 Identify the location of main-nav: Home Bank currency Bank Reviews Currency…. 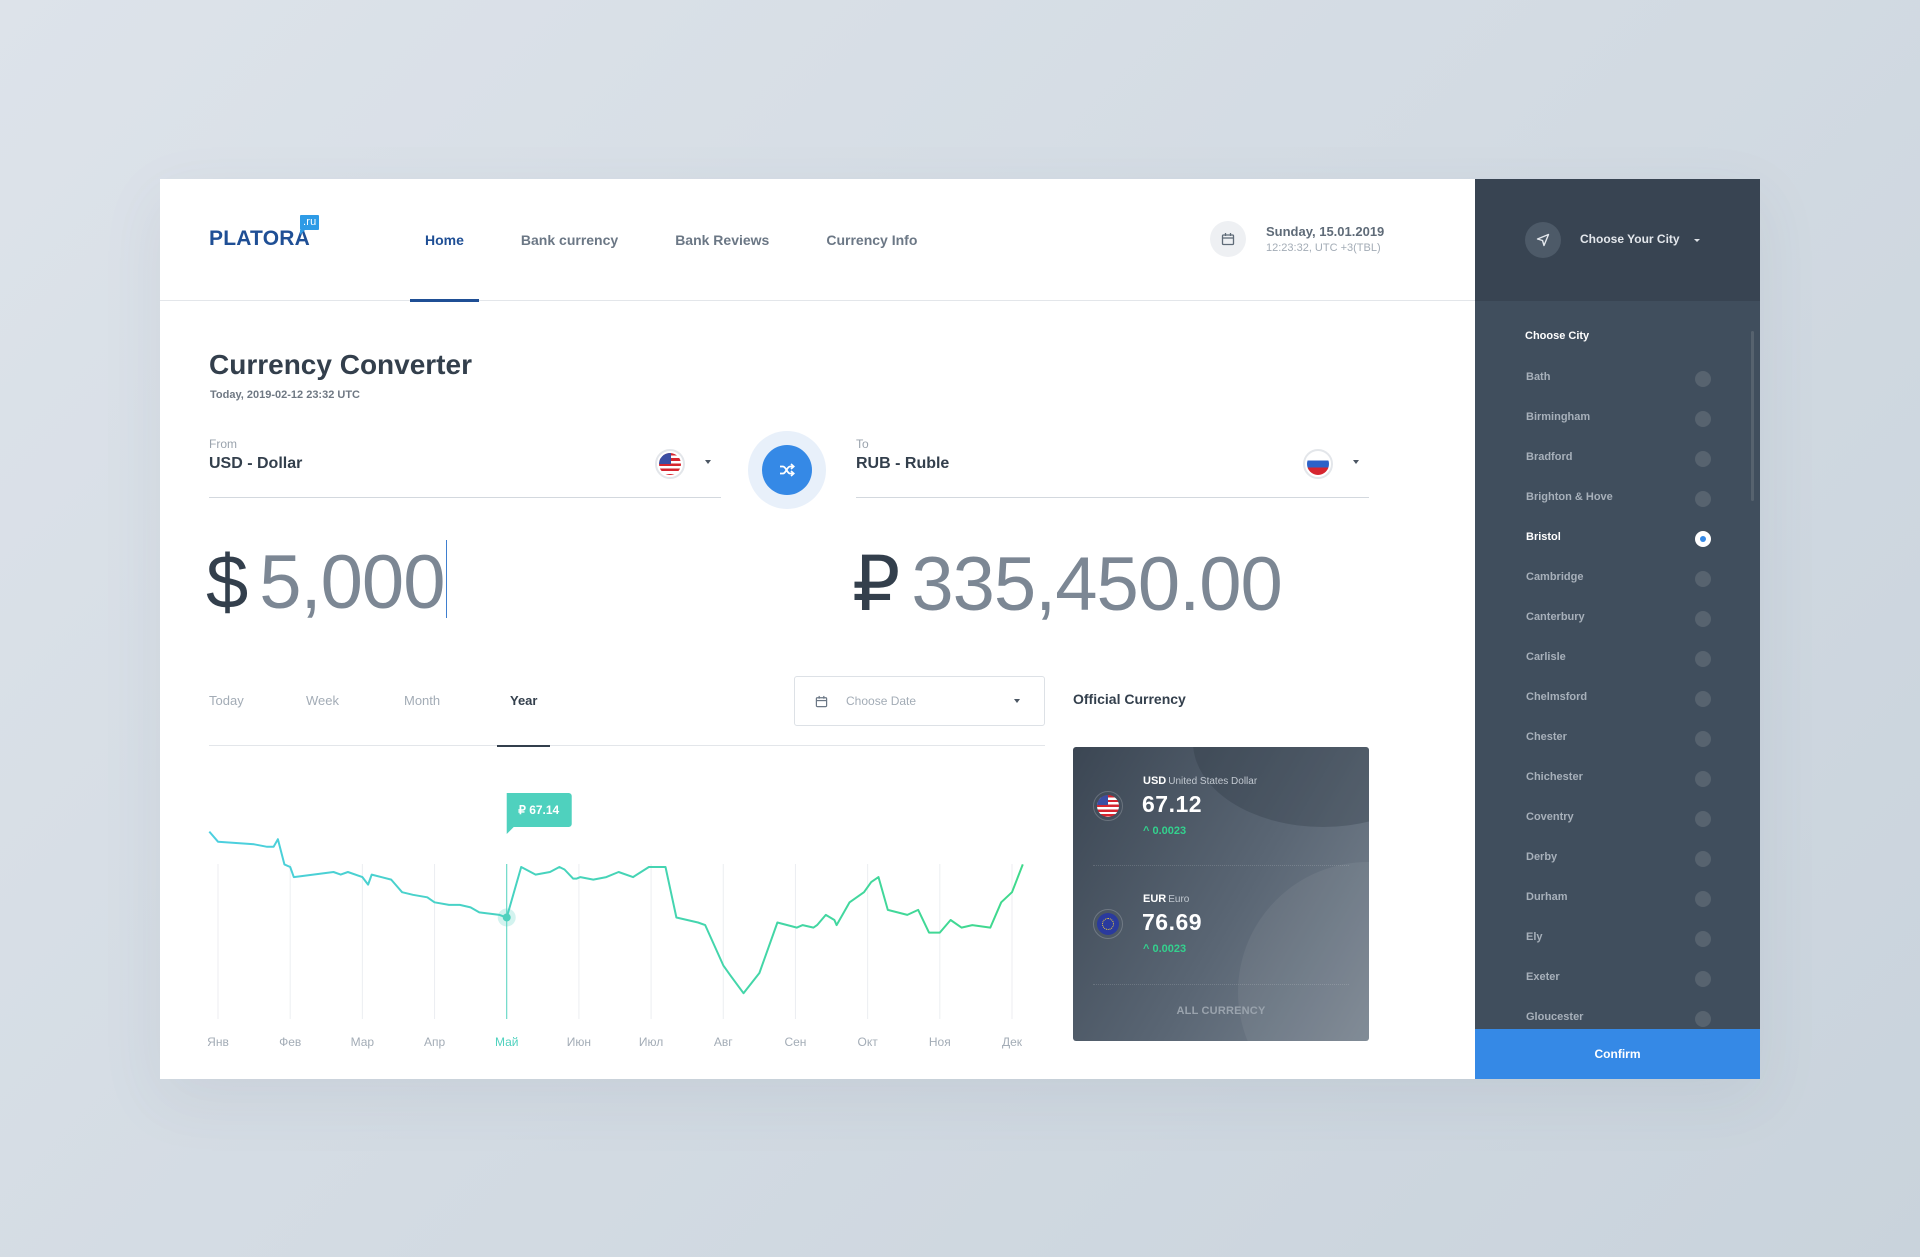
(684, 240).